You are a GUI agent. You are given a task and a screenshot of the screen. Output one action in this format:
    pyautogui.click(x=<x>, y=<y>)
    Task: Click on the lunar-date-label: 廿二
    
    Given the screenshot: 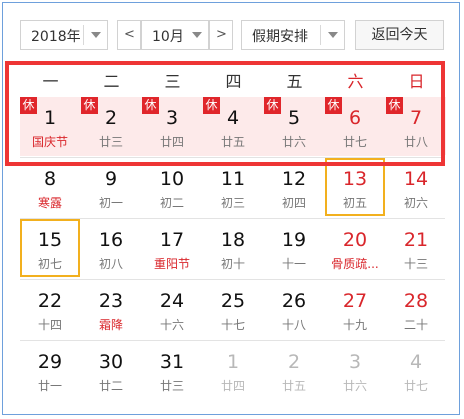 What is the action you would take?
    pyautogui.click(x=110, y=386)
    